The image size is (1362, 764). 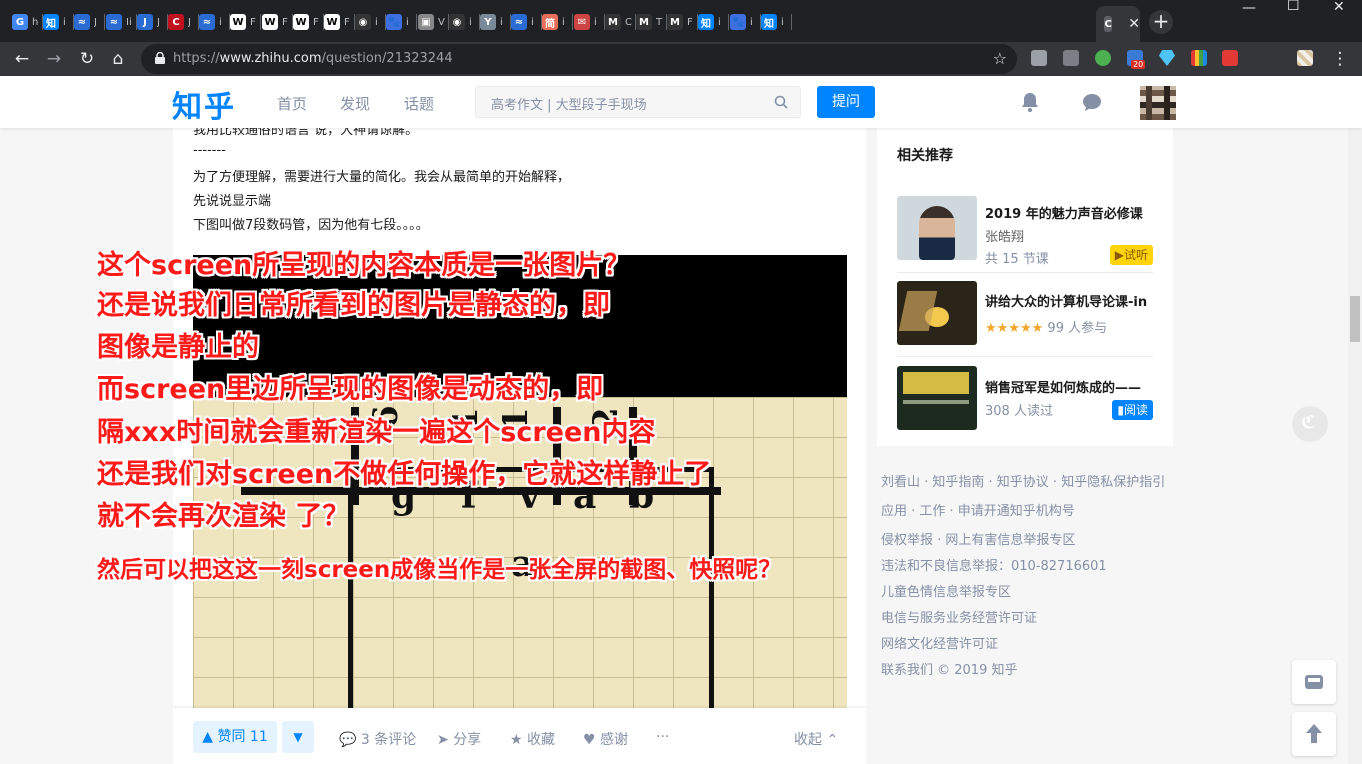 I want to click on trial-badge: ▶试听, so click(x=1131, y=255).